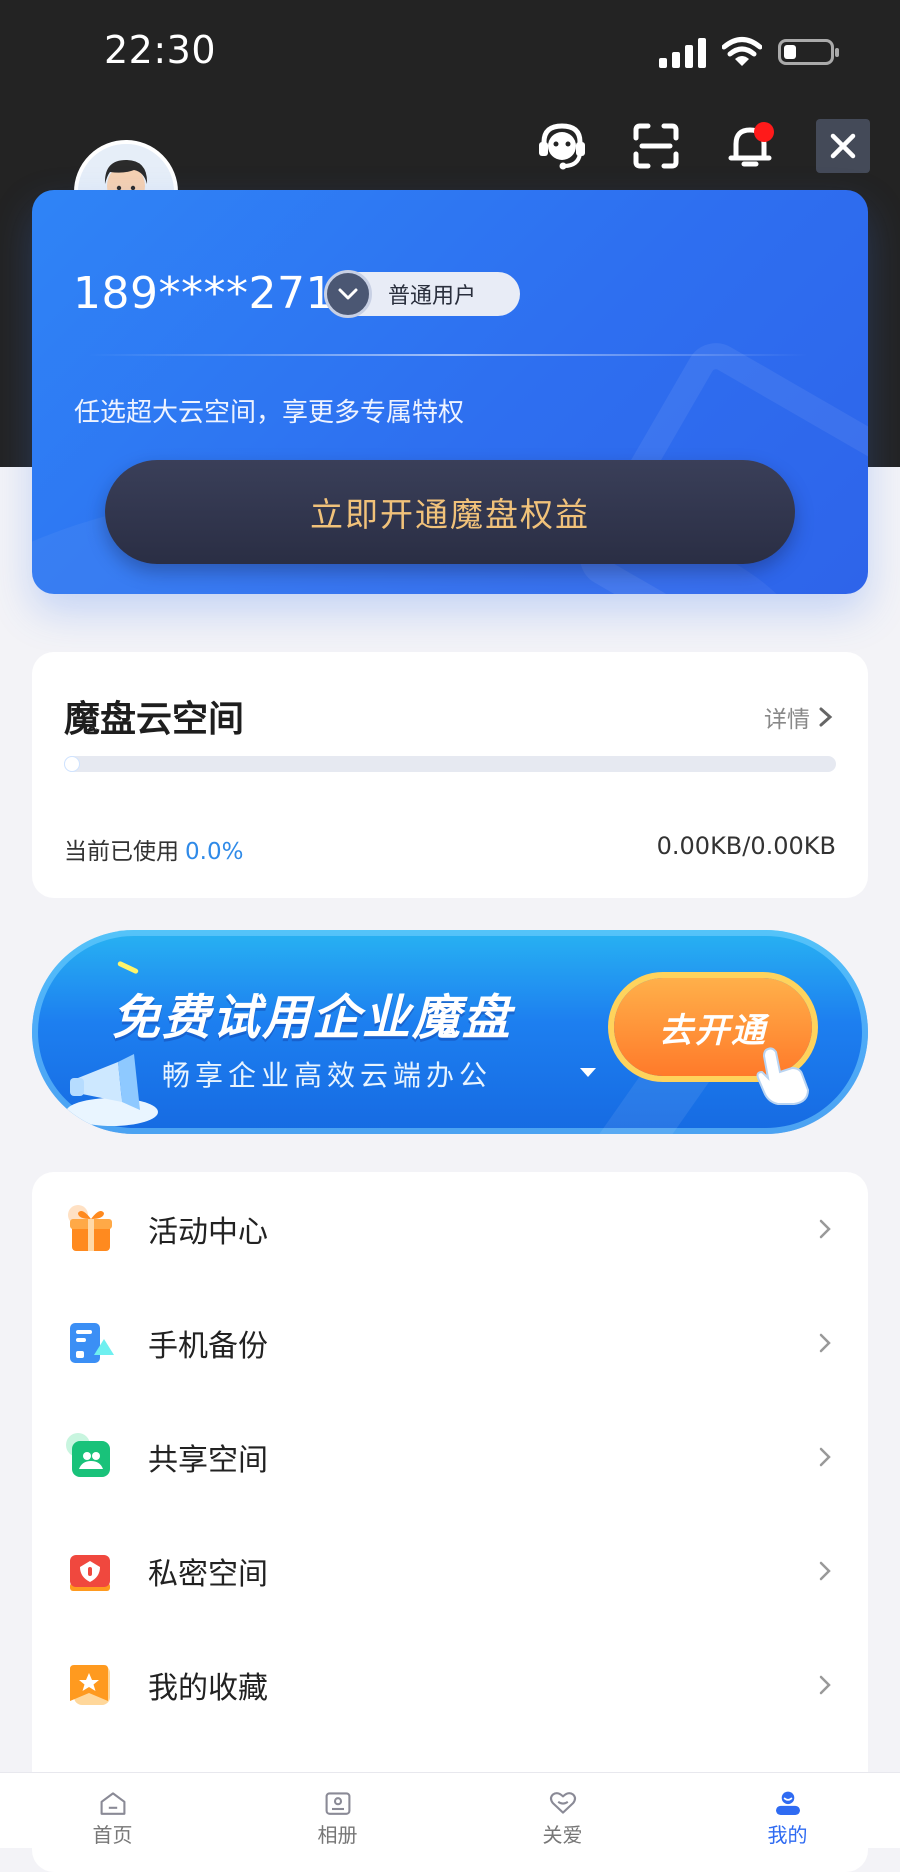 This screenshot has width=900, height=1872. I want to click on banner-title: 免费试用企业魔盘, so click(312, 1018).